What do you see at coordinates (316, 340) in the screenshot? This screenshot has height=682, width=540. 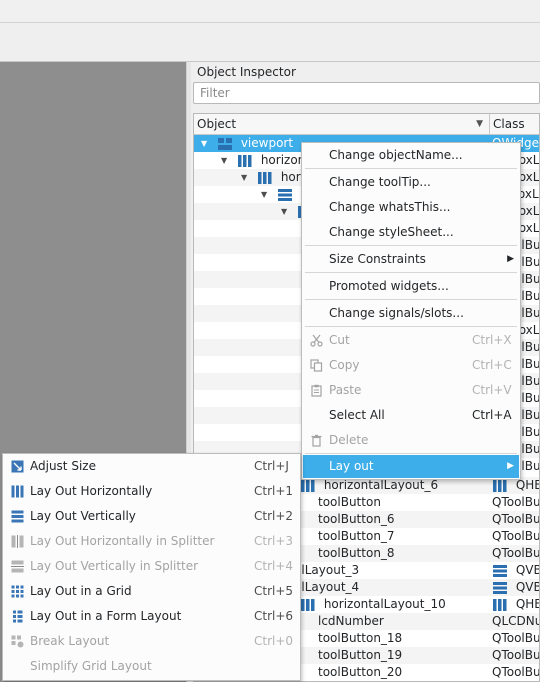 I see `scissors-icon` at bounding box center [316, 340].